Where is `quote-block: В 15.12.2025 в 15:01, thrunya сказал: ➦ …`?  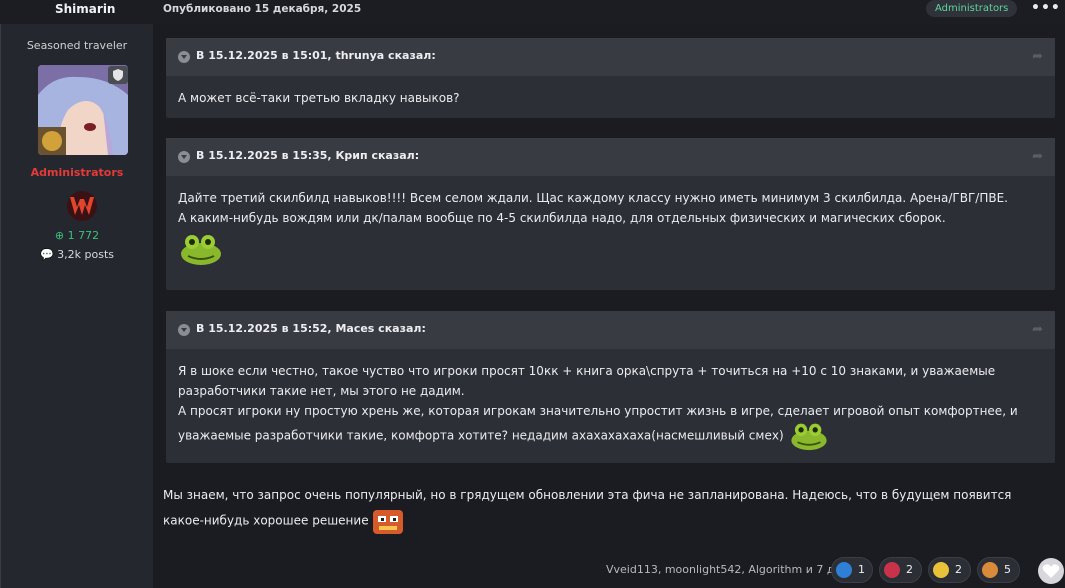 quote-block: В 15.12.2025 в 15:01, thrunya сказал: ➦ … is located at coordinates (610, 78).